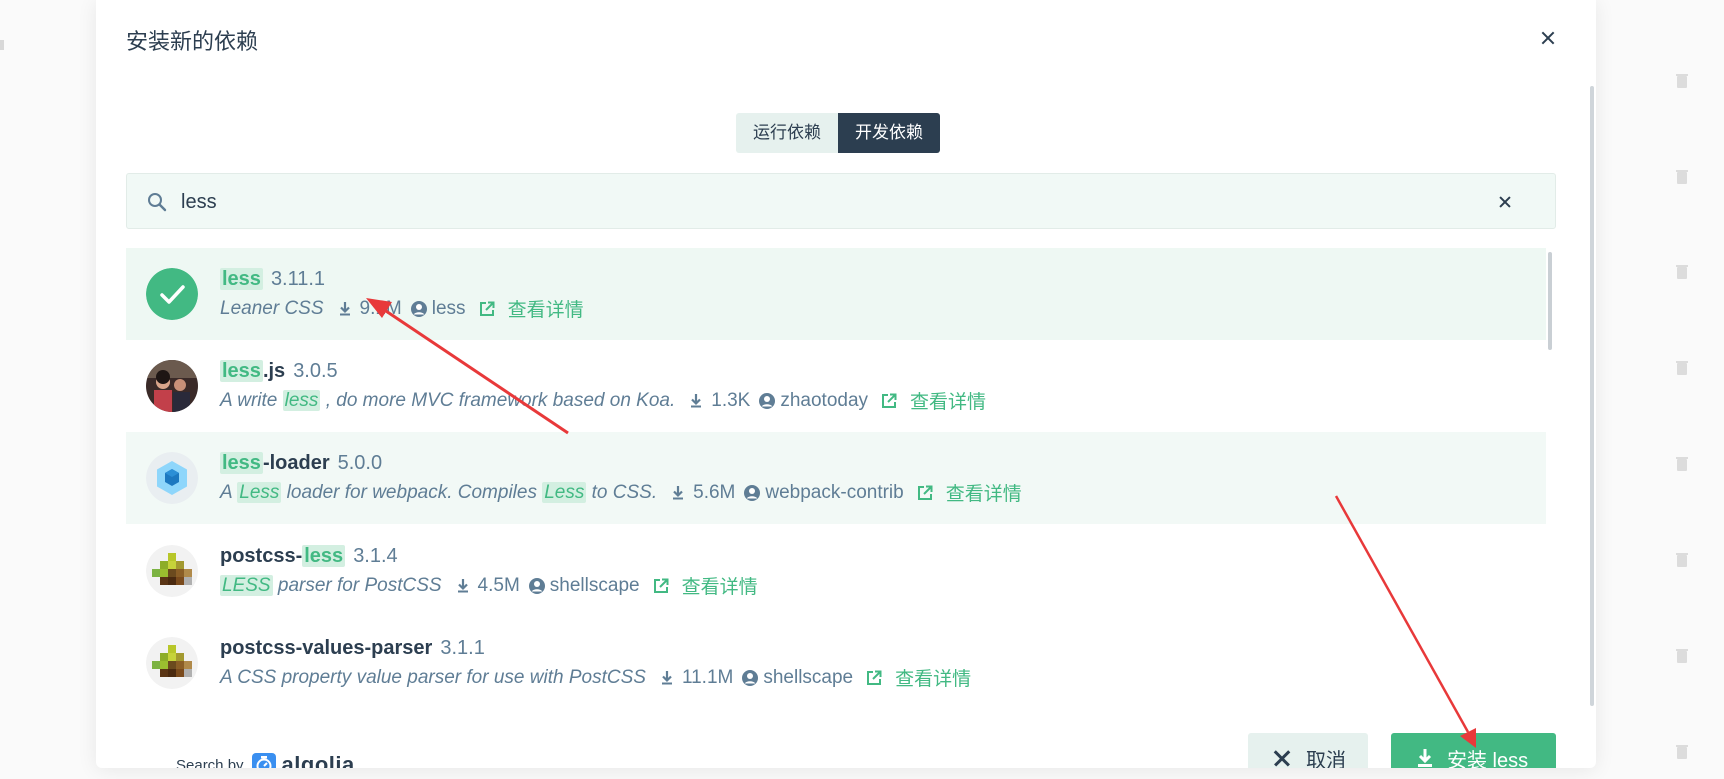 Image resolution: width=1724 pixels, height=779 pixels. I want to click on description-text: loader for webpack. Compiles, so click(412, 492).